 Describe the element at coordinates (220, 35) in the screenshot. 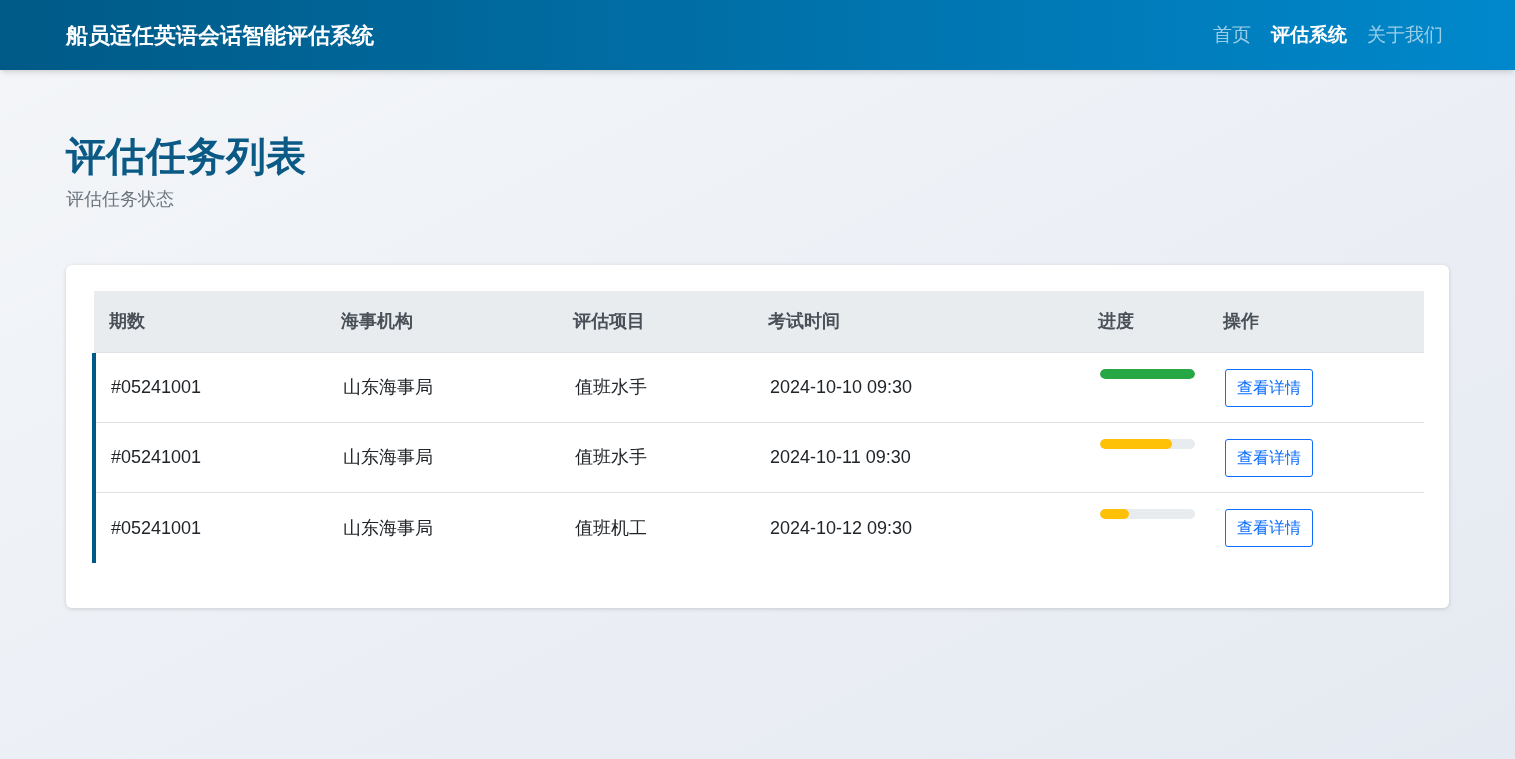

I see `site-title: 船员适任英语会话智能评估系统` at that location.